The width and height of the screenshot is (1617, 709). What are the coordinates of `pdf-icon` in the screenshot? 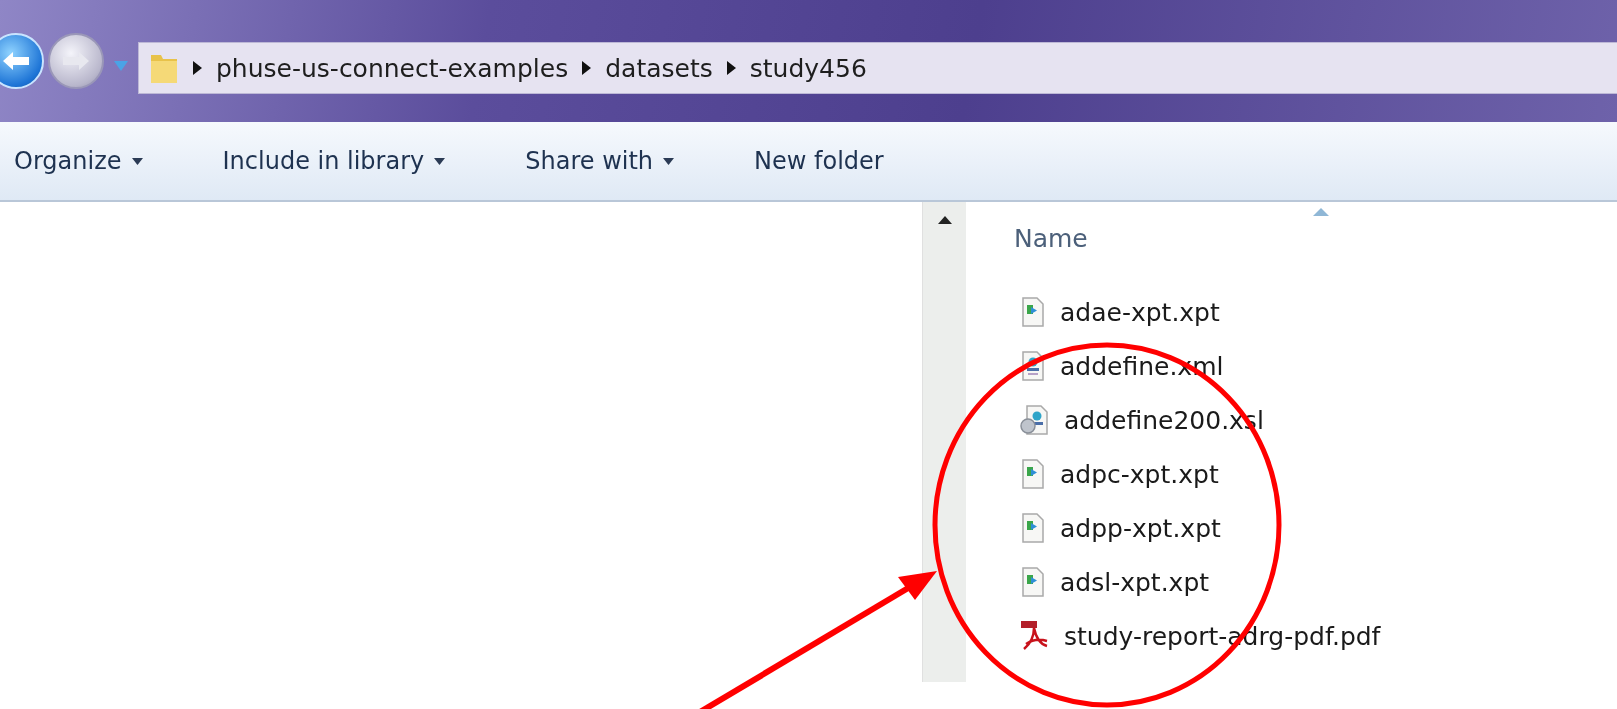 It's located at (1035, 636).